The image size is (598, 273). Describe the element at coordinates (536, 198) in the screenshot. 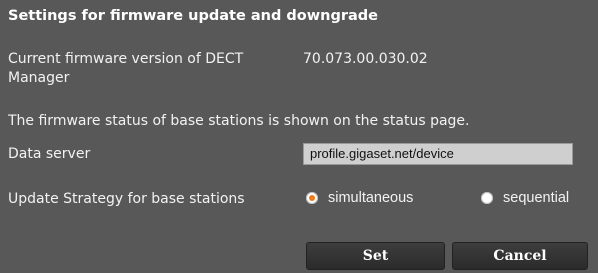

I see `radio-sequential-label: sequential` at that location.